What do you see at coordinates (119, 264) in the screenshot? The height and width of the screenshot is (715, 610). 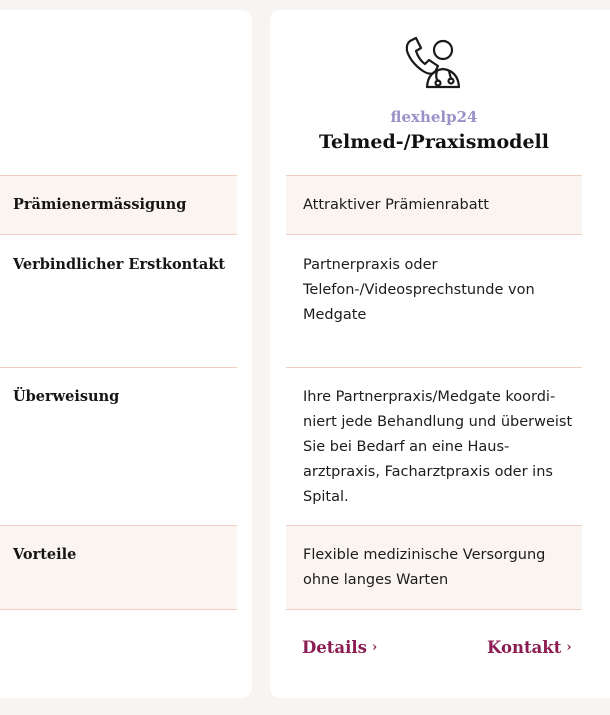 I see `row-label-erstkontakt: Verbindlicher Erstkontakt` at bounding box center [119, 264].